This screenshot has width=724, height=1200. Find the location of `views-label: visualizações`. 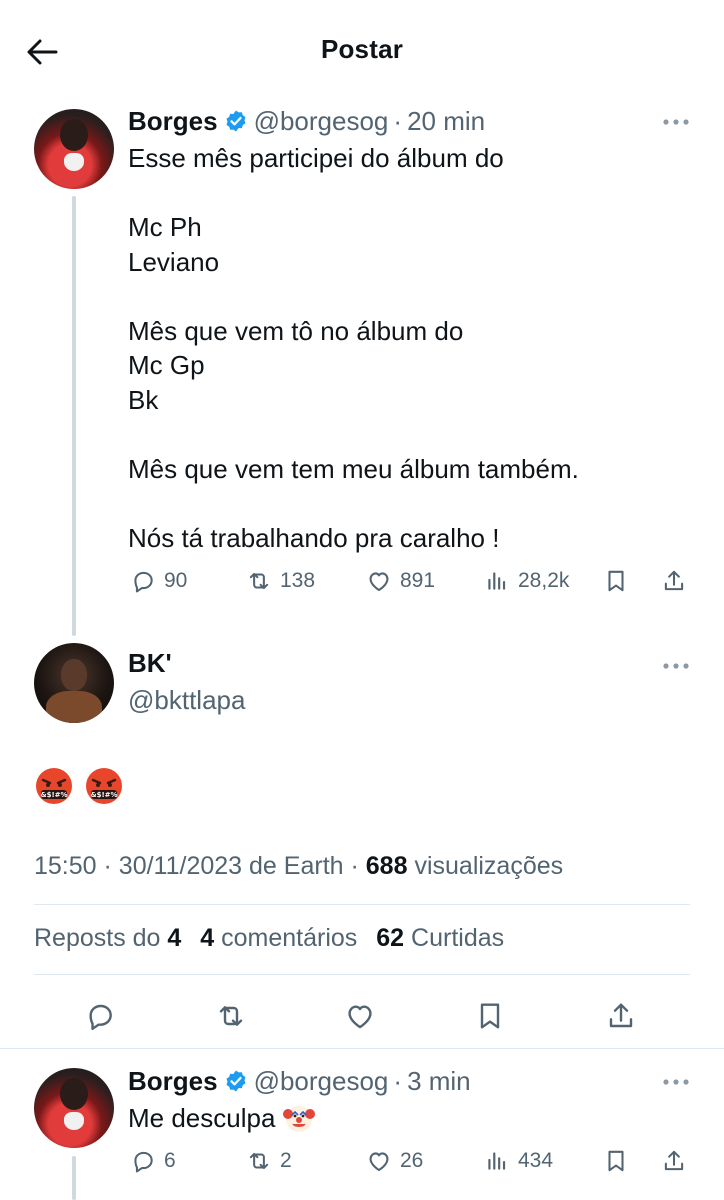

views-label: visualizações is located at coordinates (489, 866).